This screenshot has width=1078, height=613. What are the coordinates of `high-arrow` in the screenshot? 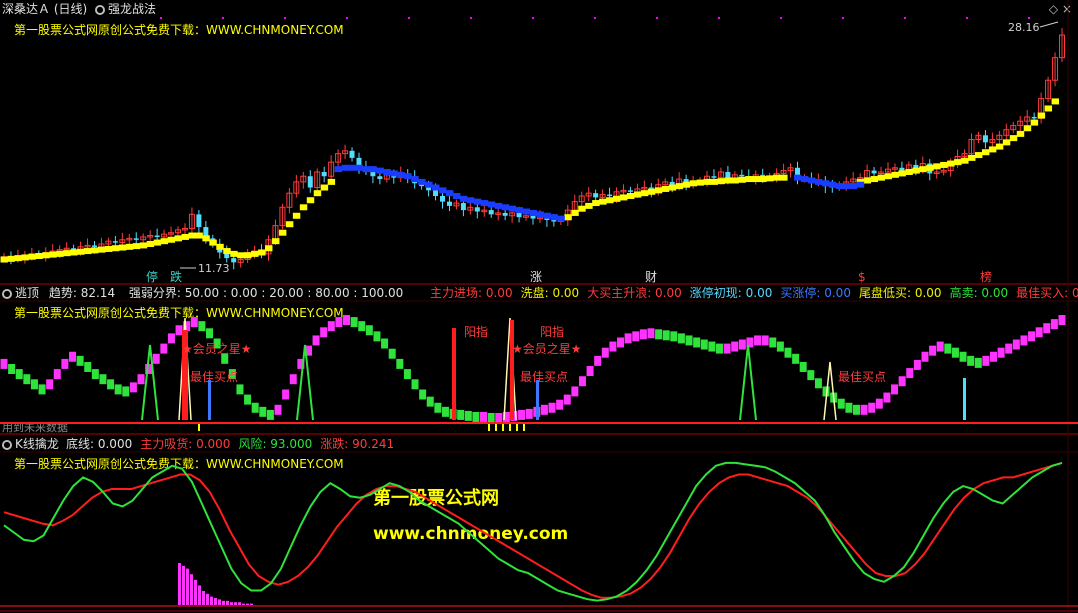 It's located at (1049, 24).